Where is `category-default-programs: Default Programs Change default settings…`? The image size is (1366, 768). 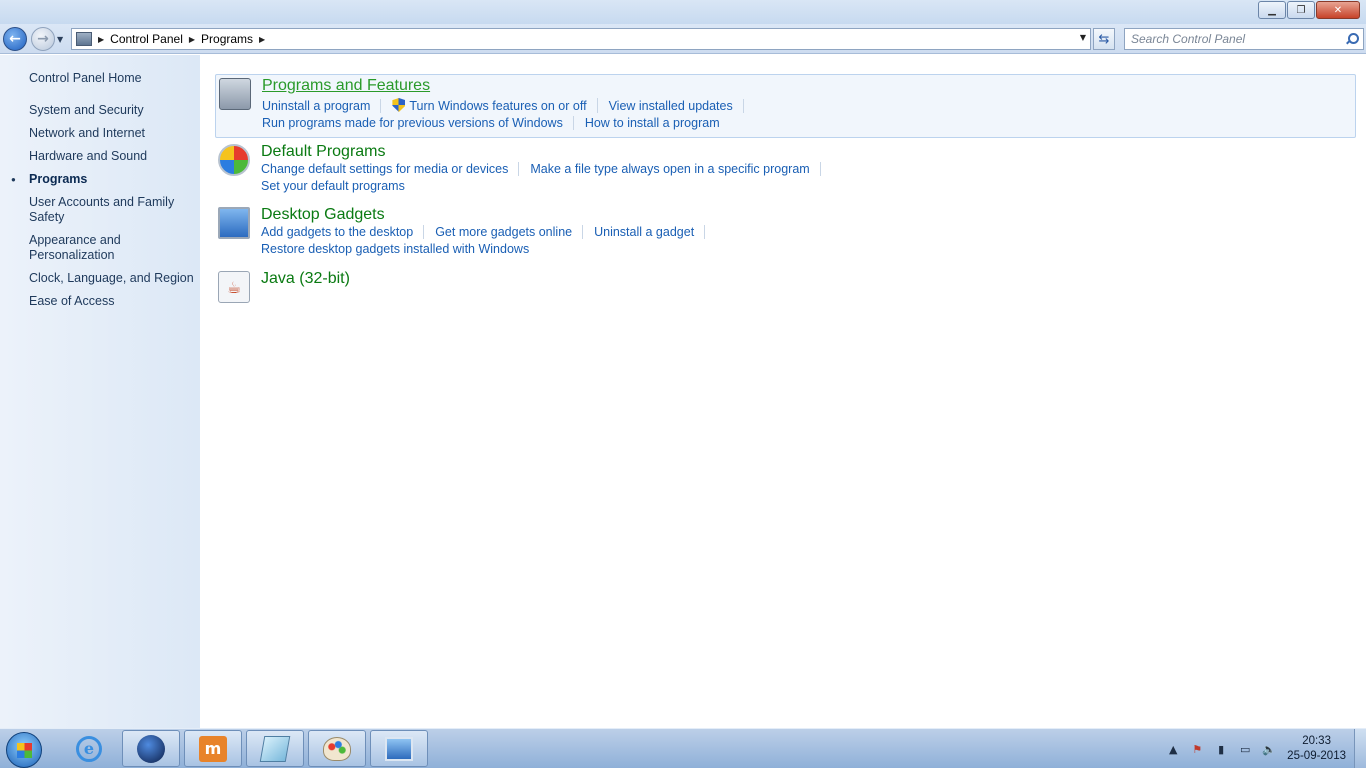
category-default-programs: Default Programs Change default settings… is located at coordinates (785, 169).